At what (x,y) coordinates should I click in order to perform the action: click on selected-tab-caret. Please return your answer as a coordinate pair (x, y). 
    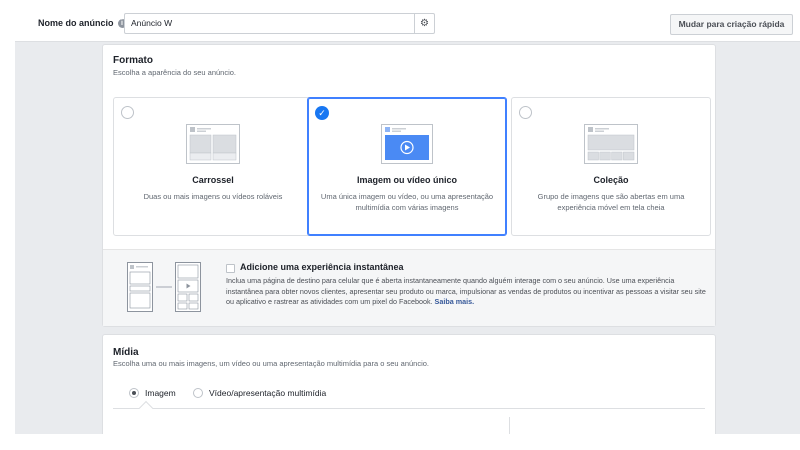
    Looking at the image, I should click on (146, 408).